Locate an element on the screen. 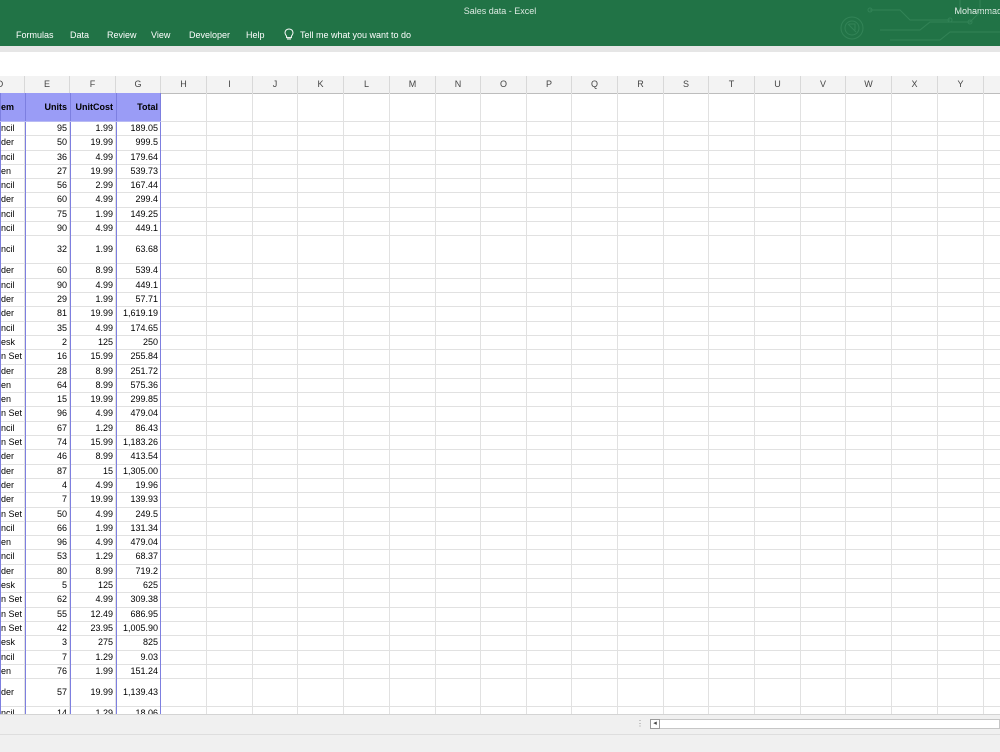 Image resolution: width=1000 pixels, height=752 pixels. table-cell-total: 413.54 is located at coordinates (138, 456).